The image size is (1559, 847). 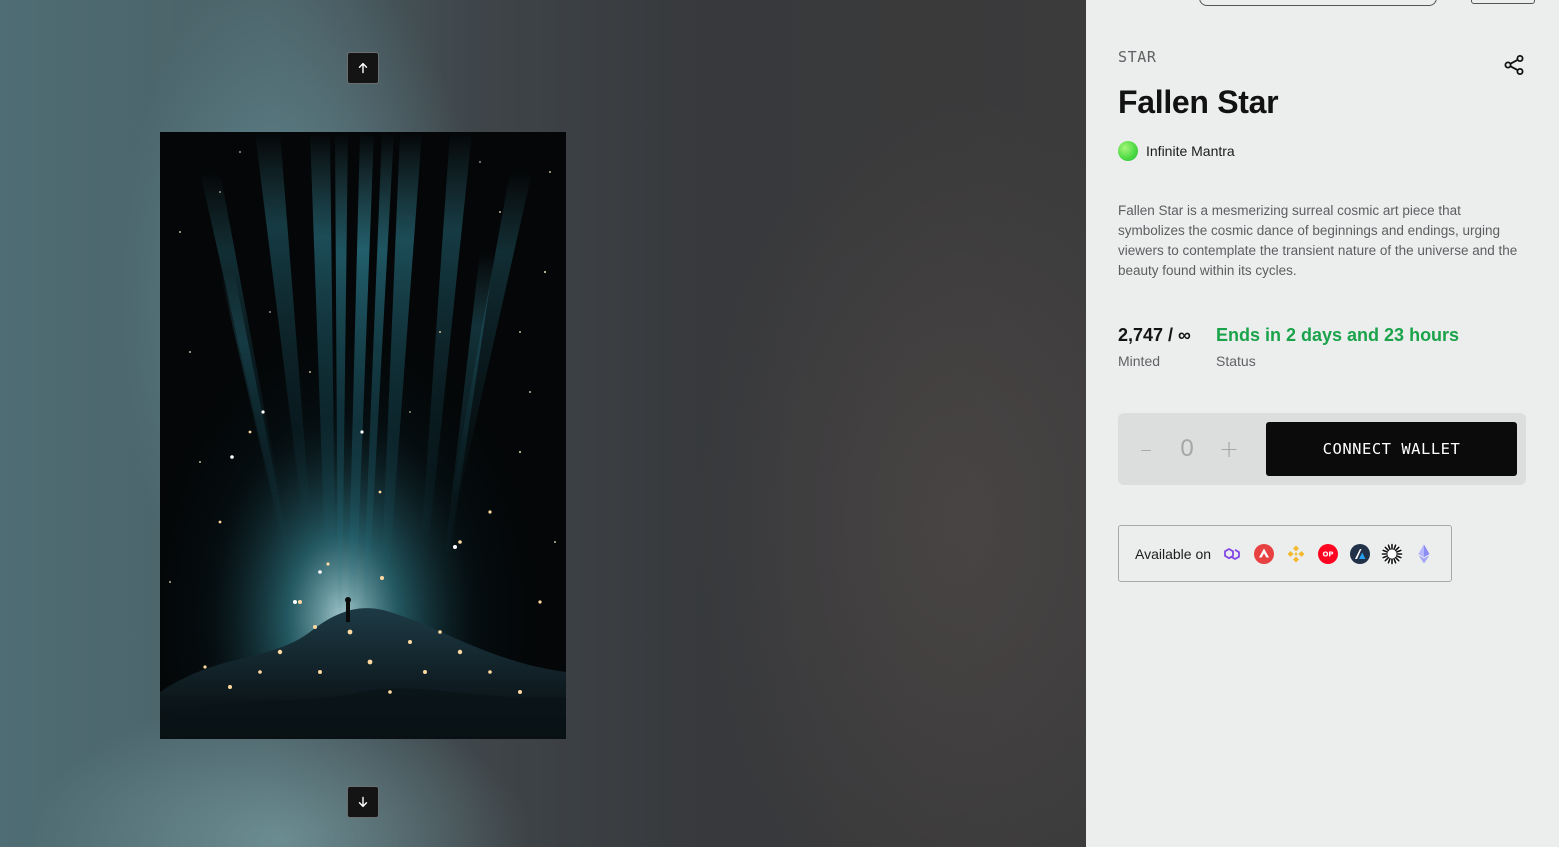 I want to click on bnb-icon, so click(x=1296, y=554).